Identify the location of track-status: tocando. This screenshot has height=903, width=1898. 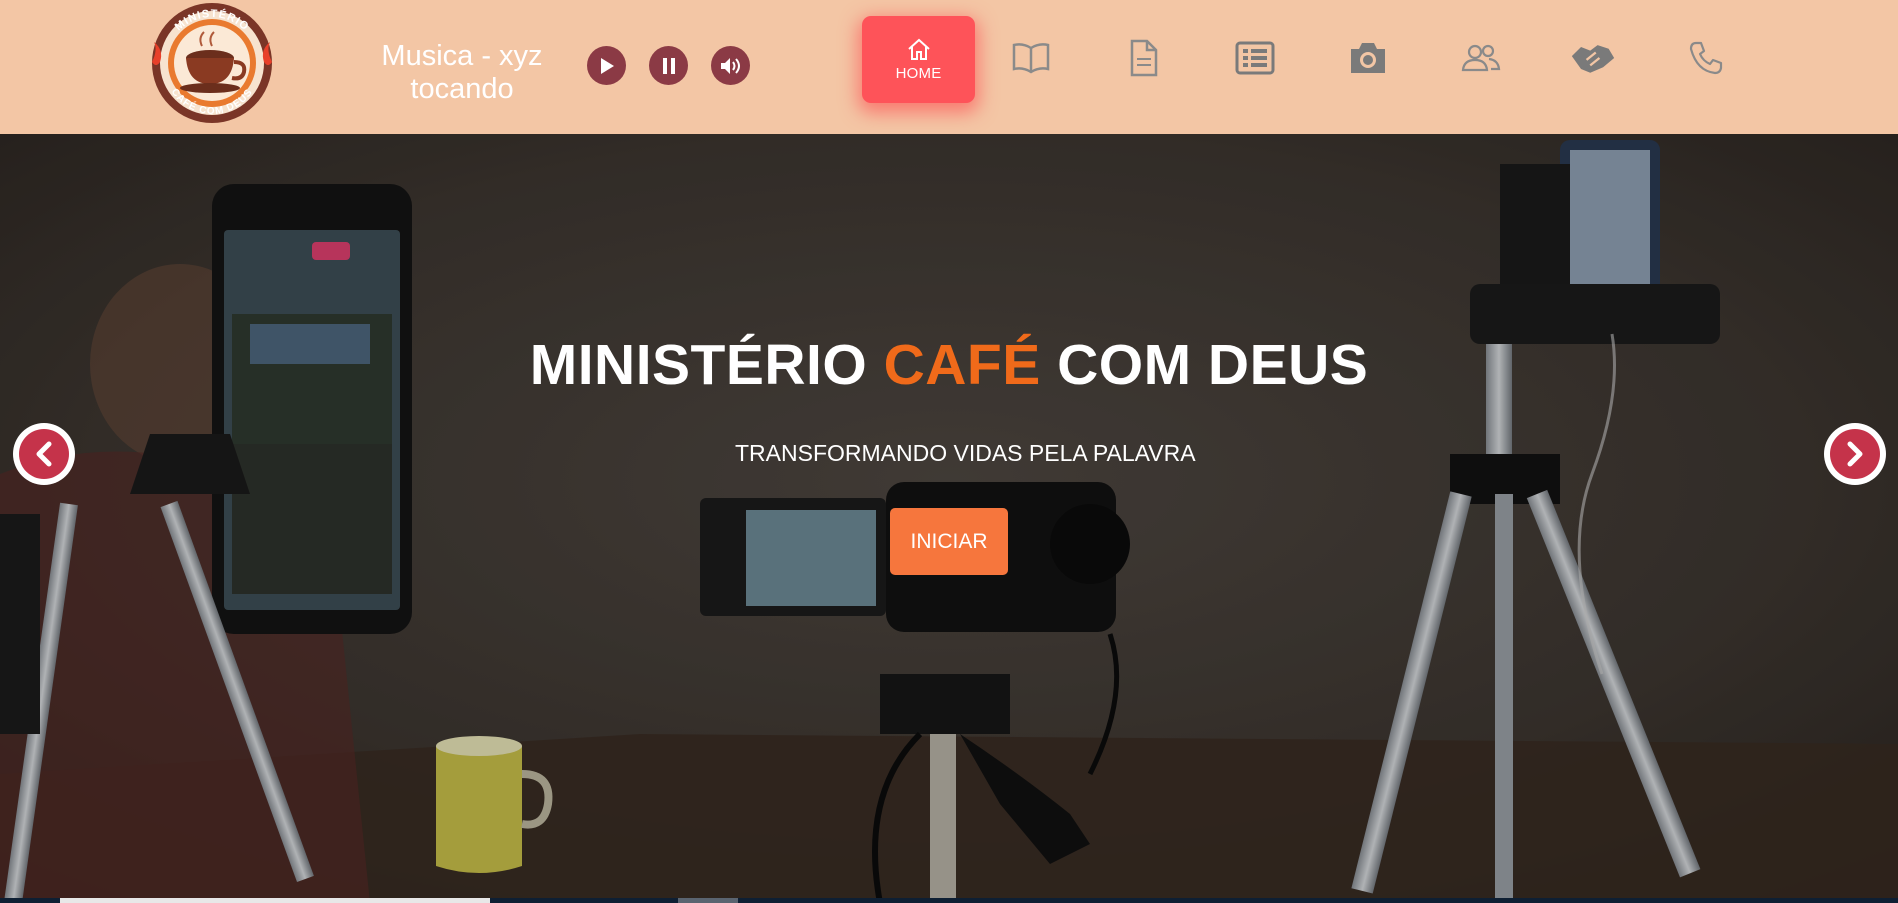
(462, 89).